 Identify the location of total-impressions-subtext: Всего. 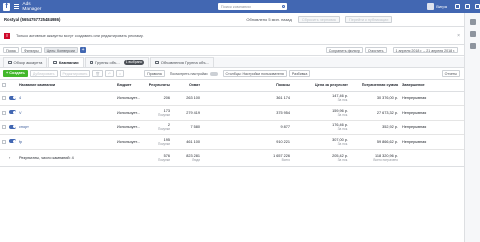
(285, 159).